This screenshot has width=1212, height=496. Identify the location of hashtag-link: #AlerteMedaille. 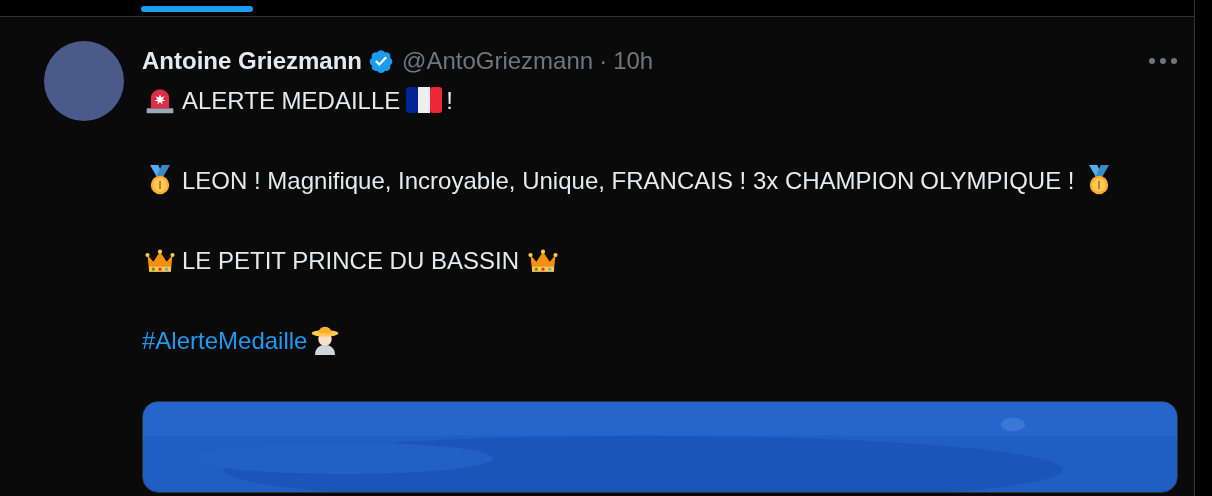
(225, 340).